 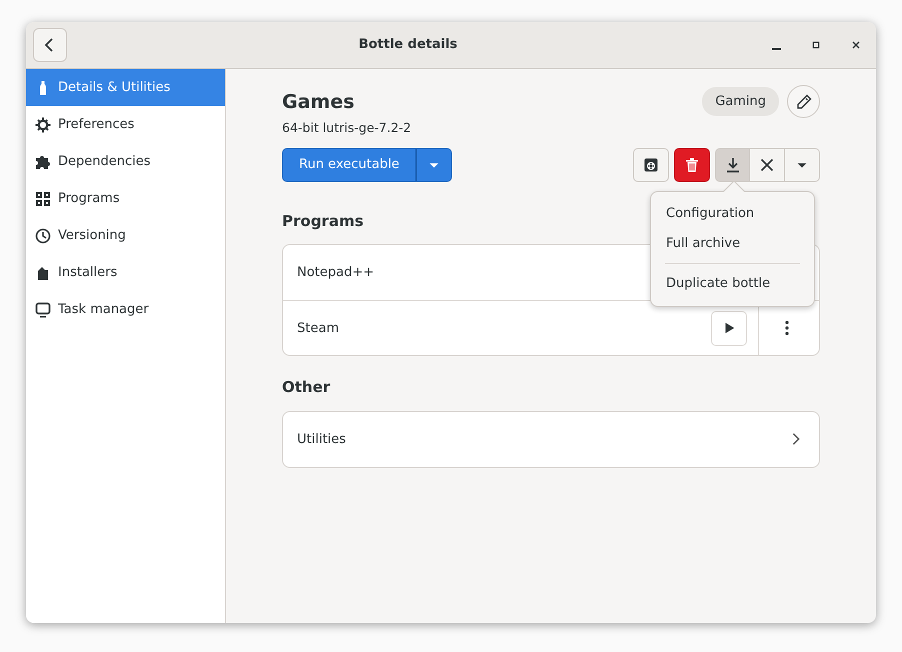 I want to click on menu-item: Full archive, so click(x=732, y=243).